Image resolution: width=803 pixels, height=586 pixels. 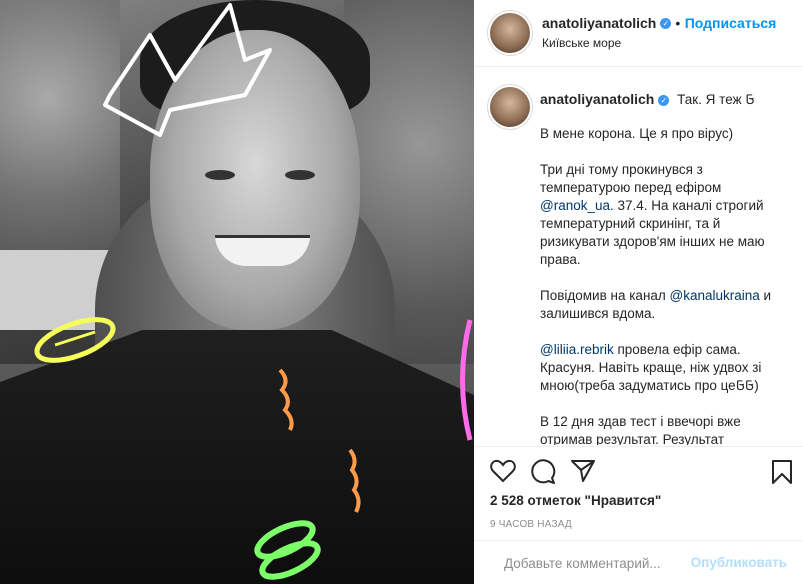 I want to click on verified-badge-icon: ✓, so click(x=666, y=24).